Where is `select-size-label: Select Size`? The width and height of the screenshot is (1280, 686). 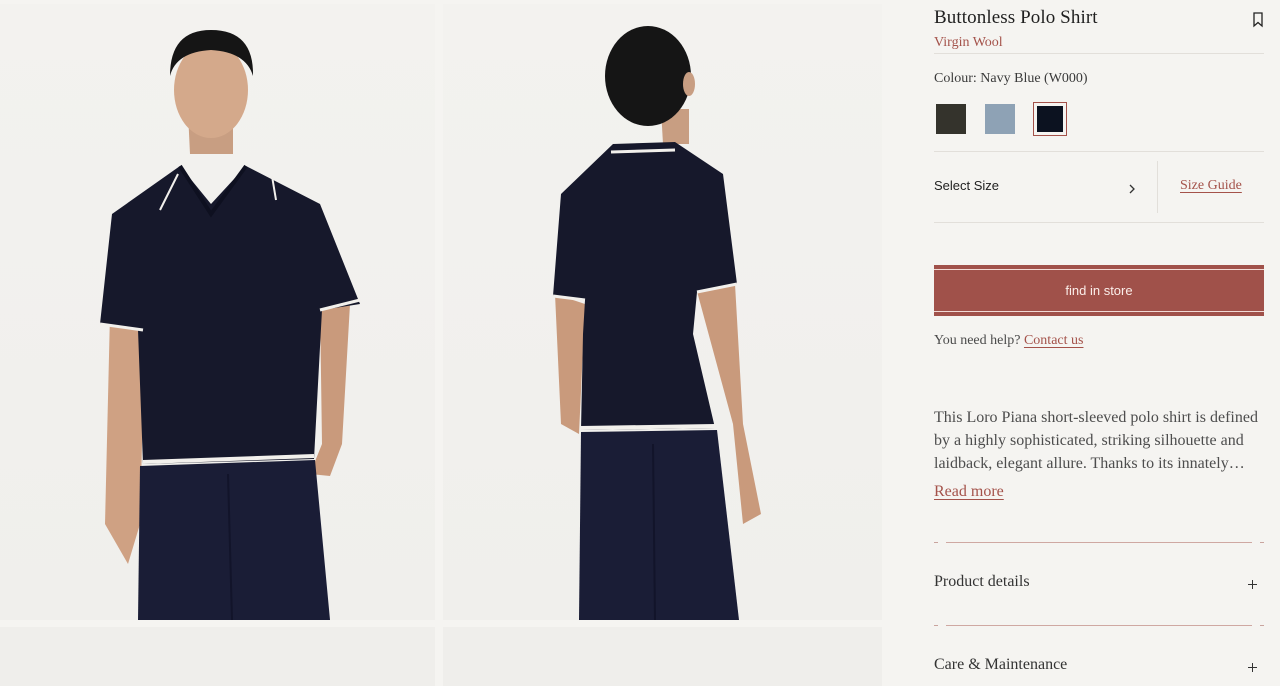
select-size-label: Select Size is located at coordinates (967, 185).